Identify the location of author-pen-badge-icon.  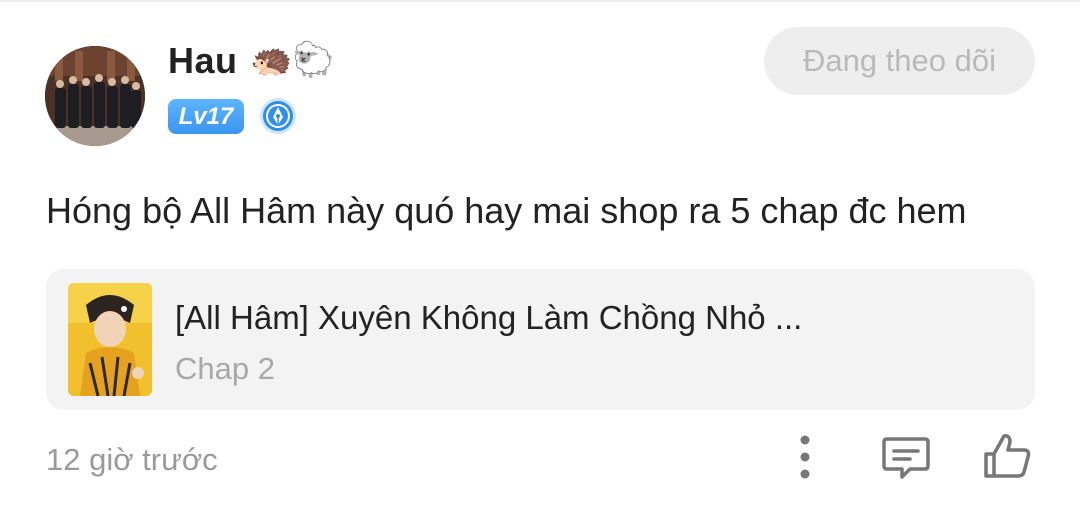
(278, 116).